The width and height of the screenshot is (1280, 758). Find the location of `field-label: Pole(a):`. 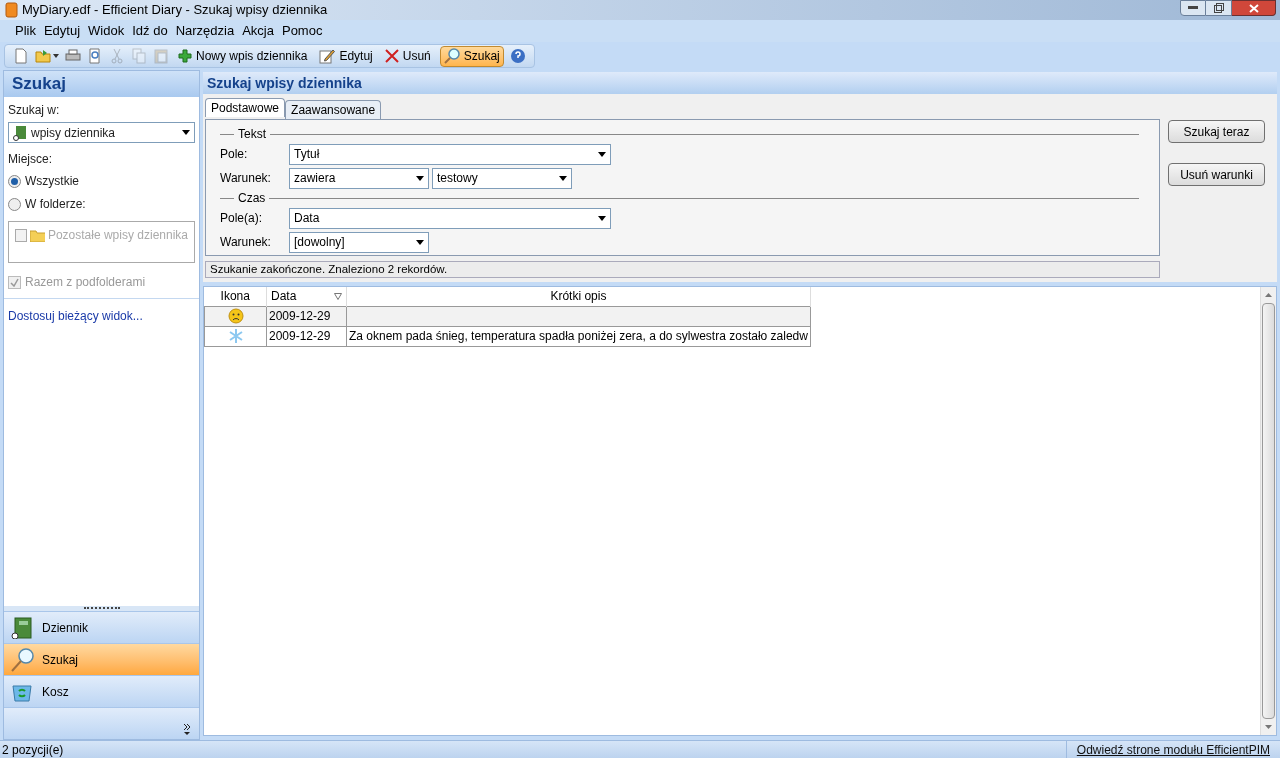

field-label: Pole(a): is located at coordinates (242, 218).